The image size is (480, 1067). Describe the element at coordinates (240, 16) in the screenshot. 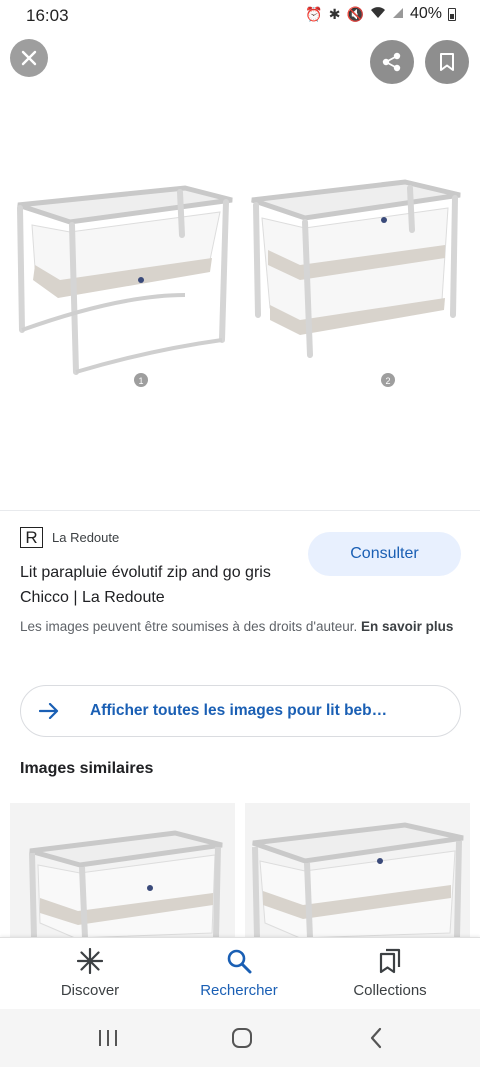

I see `status-bar: 16:03 ⏰ ✱ 🔇 40%` at that location.